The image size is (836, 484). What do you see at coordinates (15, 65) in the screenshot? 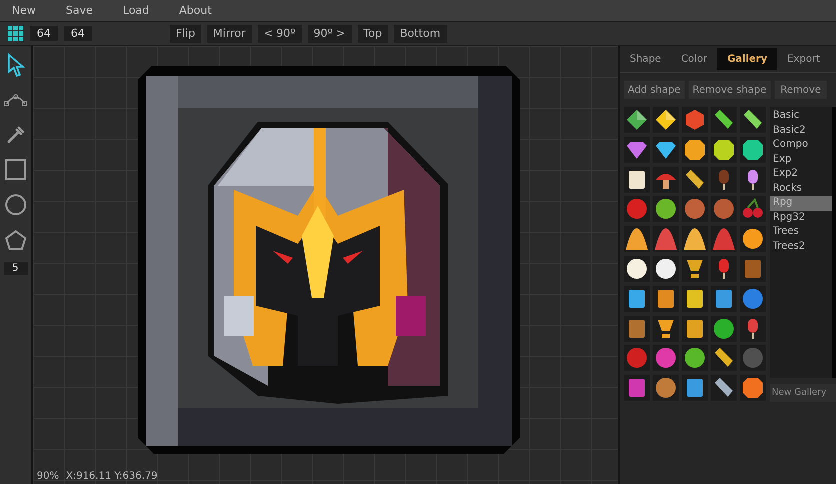
I see `arrow-cursor-icon` at bounding box center [15, 65].